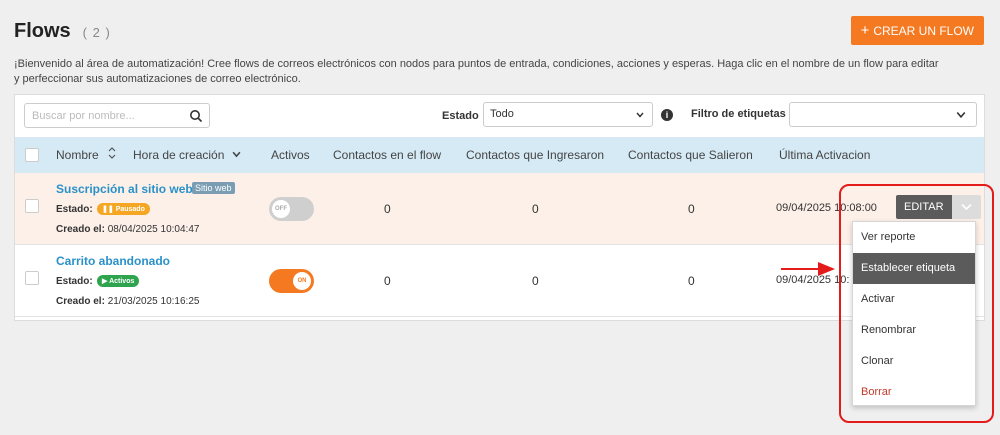 The width and height of the screenshot is (1000, 435). What do you see at coordinates (196, 116) in the screenshot?
I see `search-icon` at bounding box center [196, 116].